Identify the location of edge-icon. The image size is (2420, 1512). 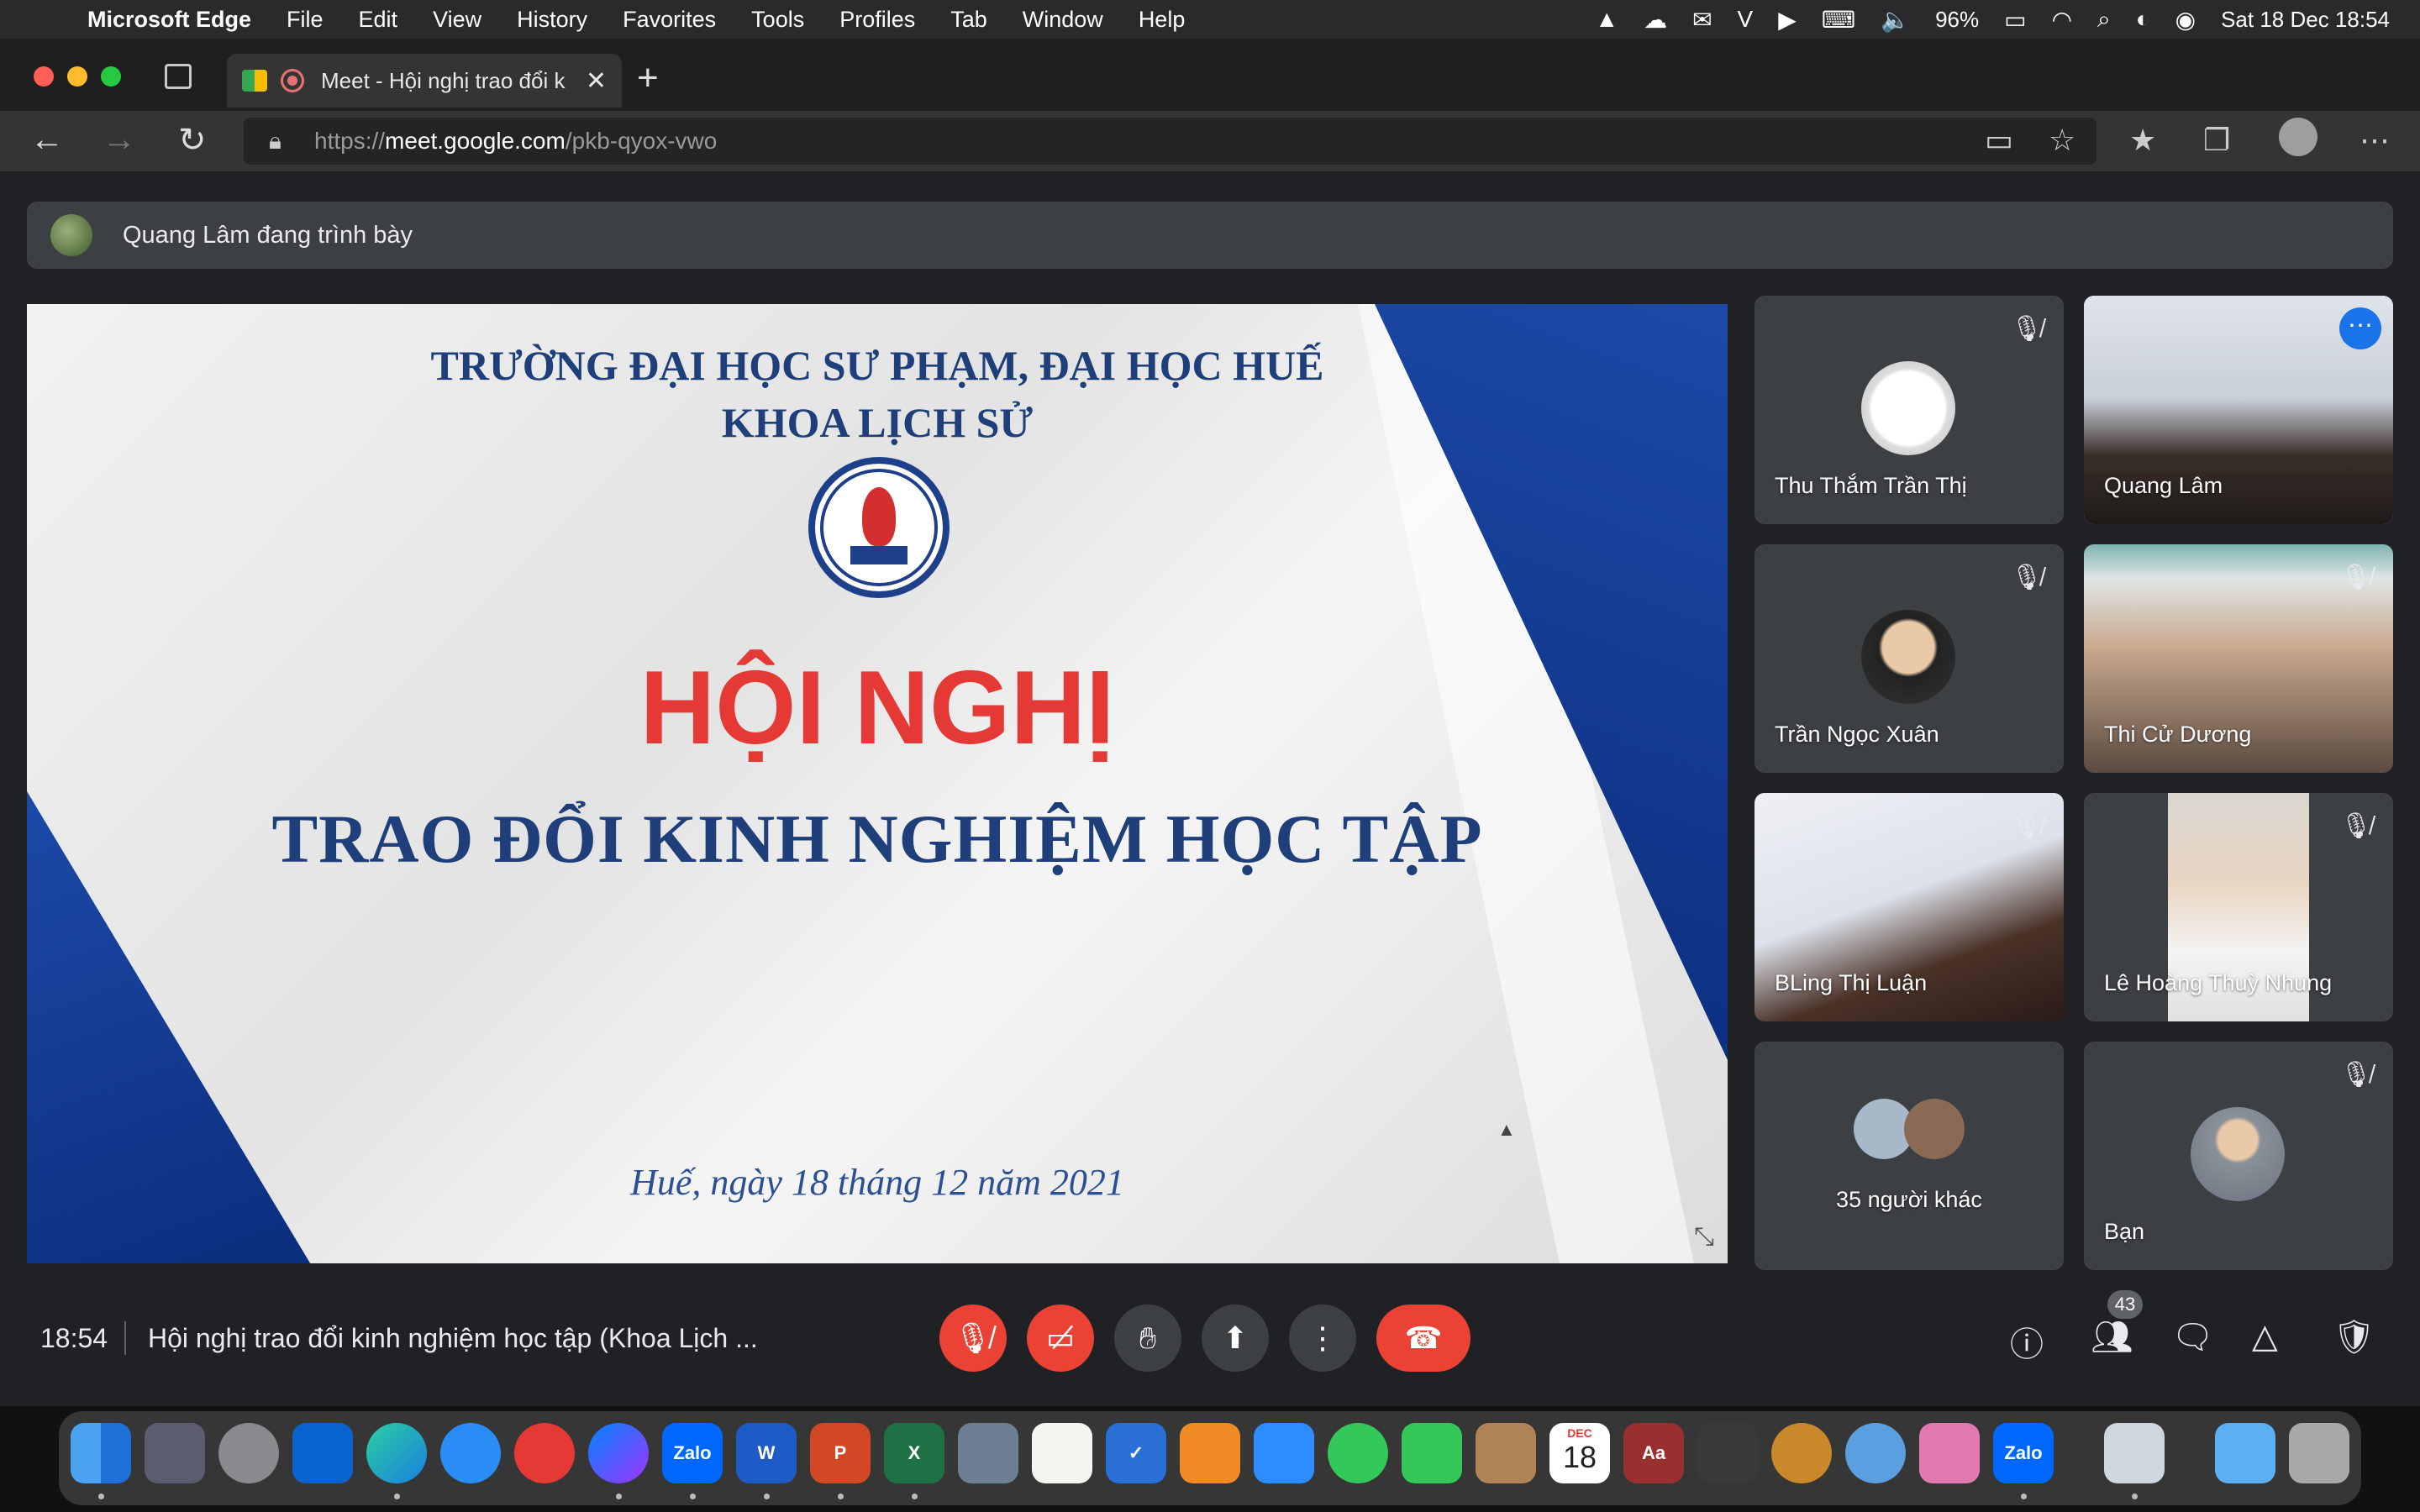
(397, 1453).